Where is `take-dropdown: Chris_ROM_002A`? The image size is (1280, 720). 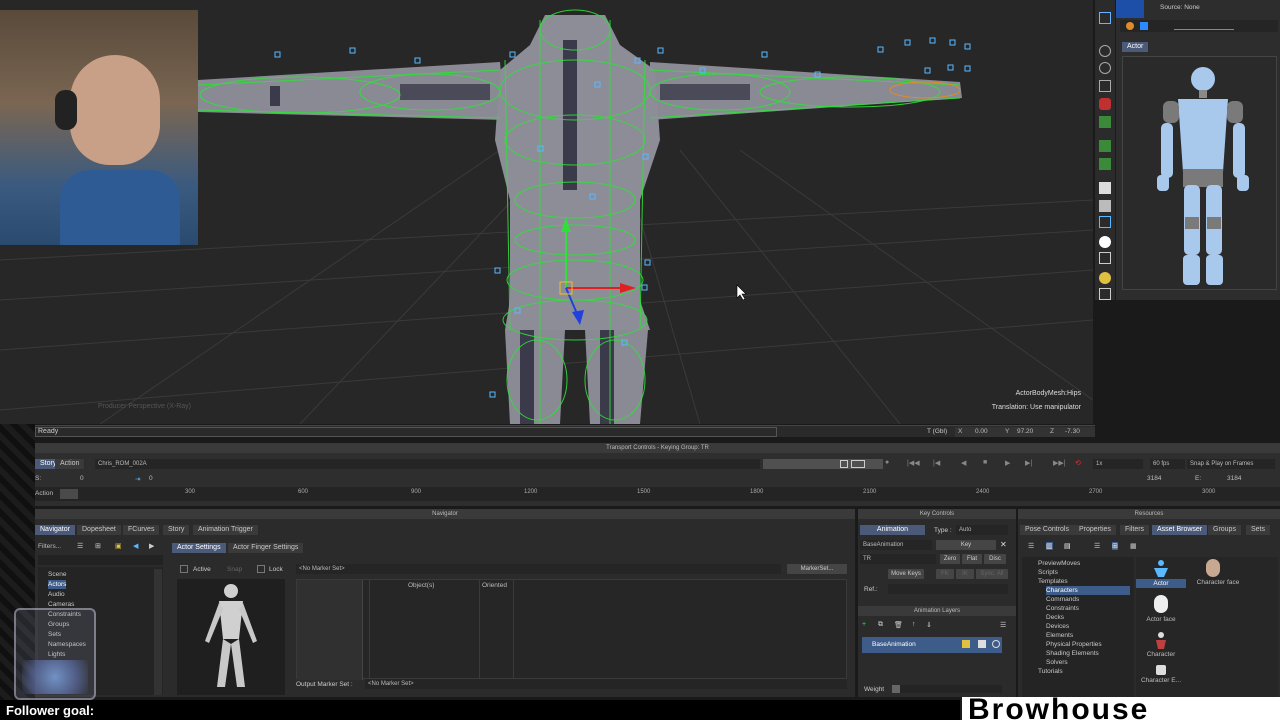
take-dropdown: Chris_ROM_002A is located at coordinates (427, 464).